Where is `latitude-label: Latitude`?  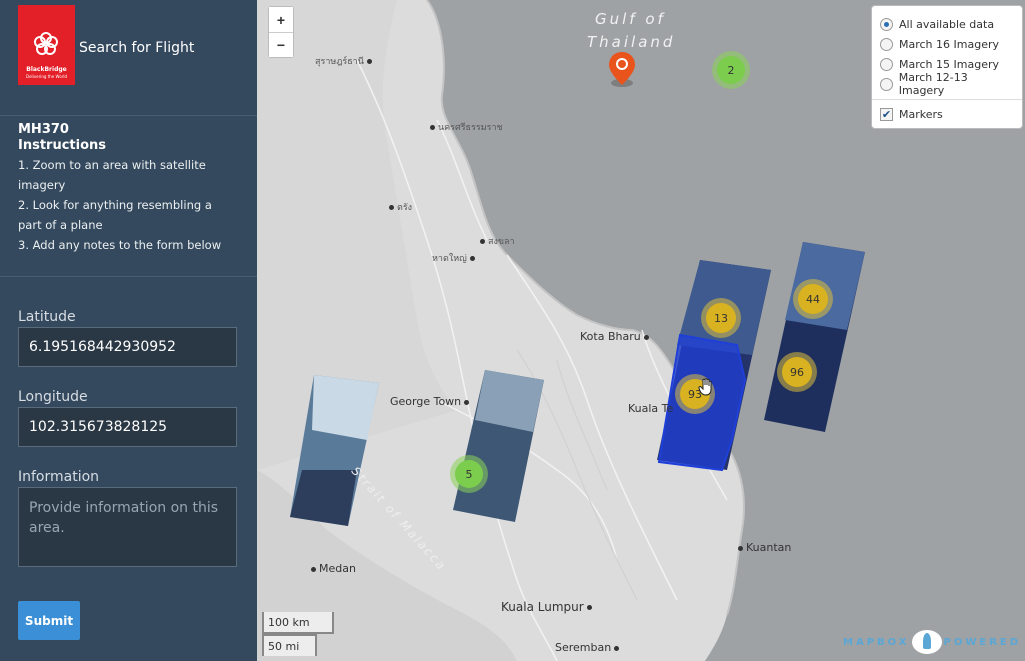 latitude-label: Latitude is located at coordinates (47, 317).